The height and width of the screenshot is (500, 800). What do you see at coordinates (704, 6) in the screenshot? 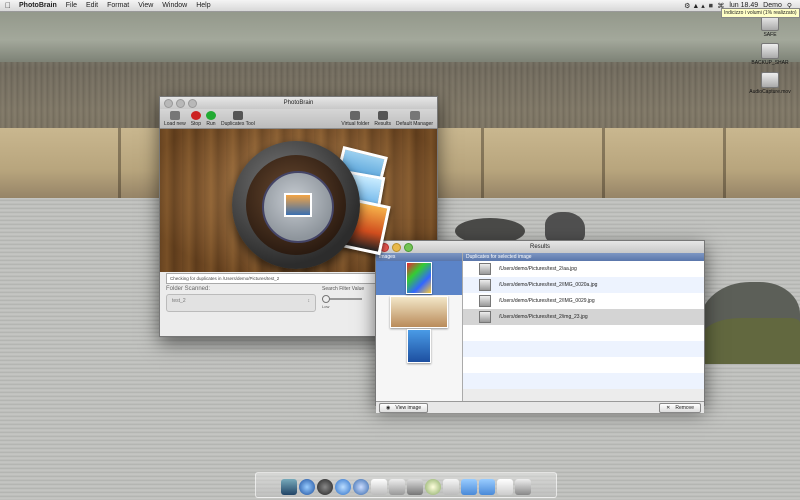
I see `status-icons: ⚙ ▲ ▴ ◾ ⌘` at bounding box center [704, 6].